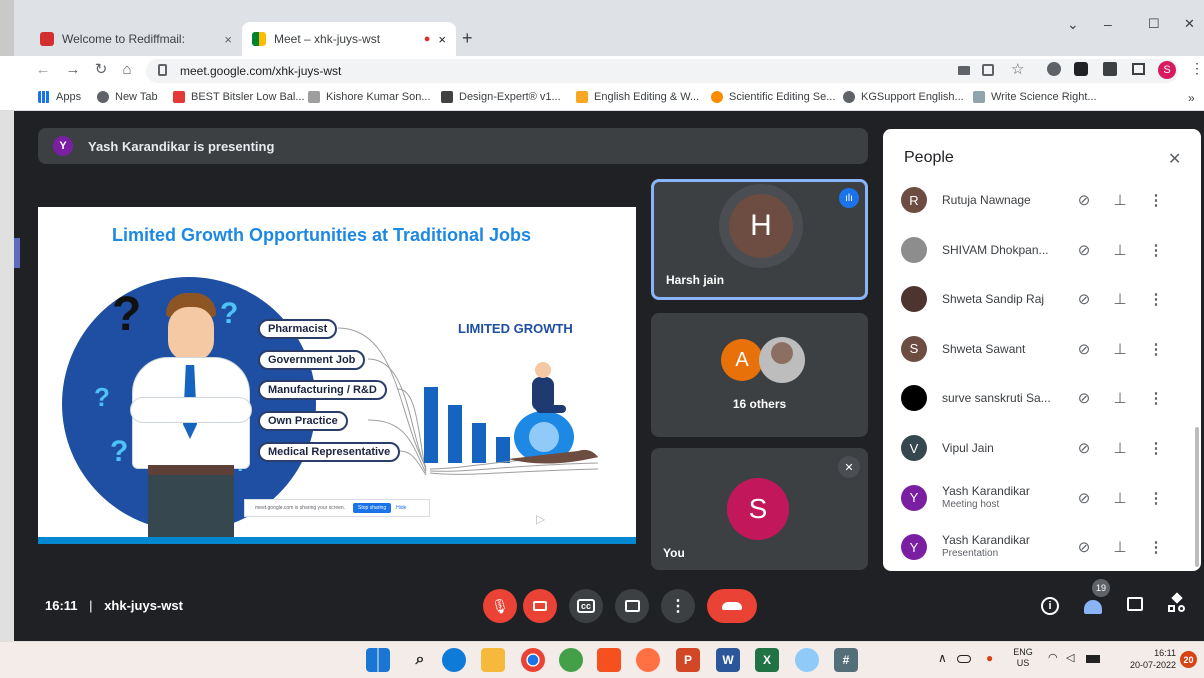  Describe the element at coordinates (648, 660) in the screenshot. I see `firefox-icon` at that location.